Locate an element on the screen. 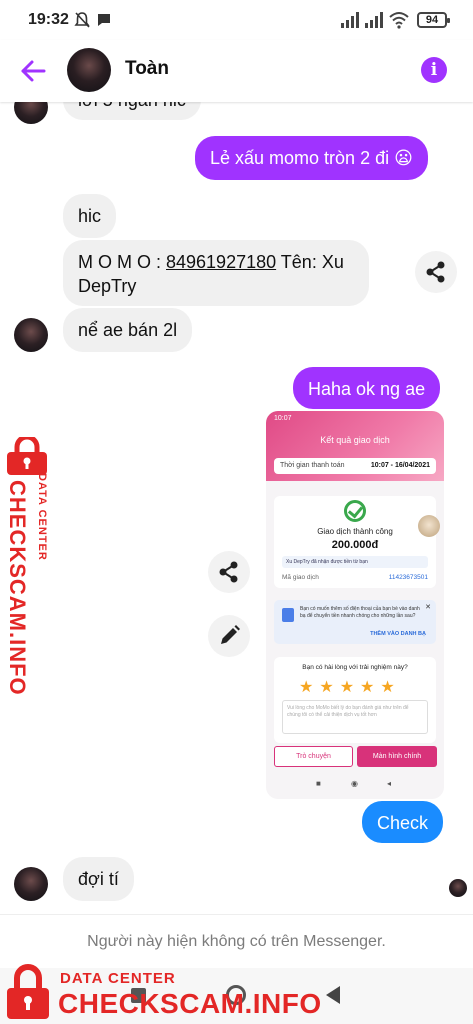  phone-number-link: 84961927180 is located at coordinates (221, 262).